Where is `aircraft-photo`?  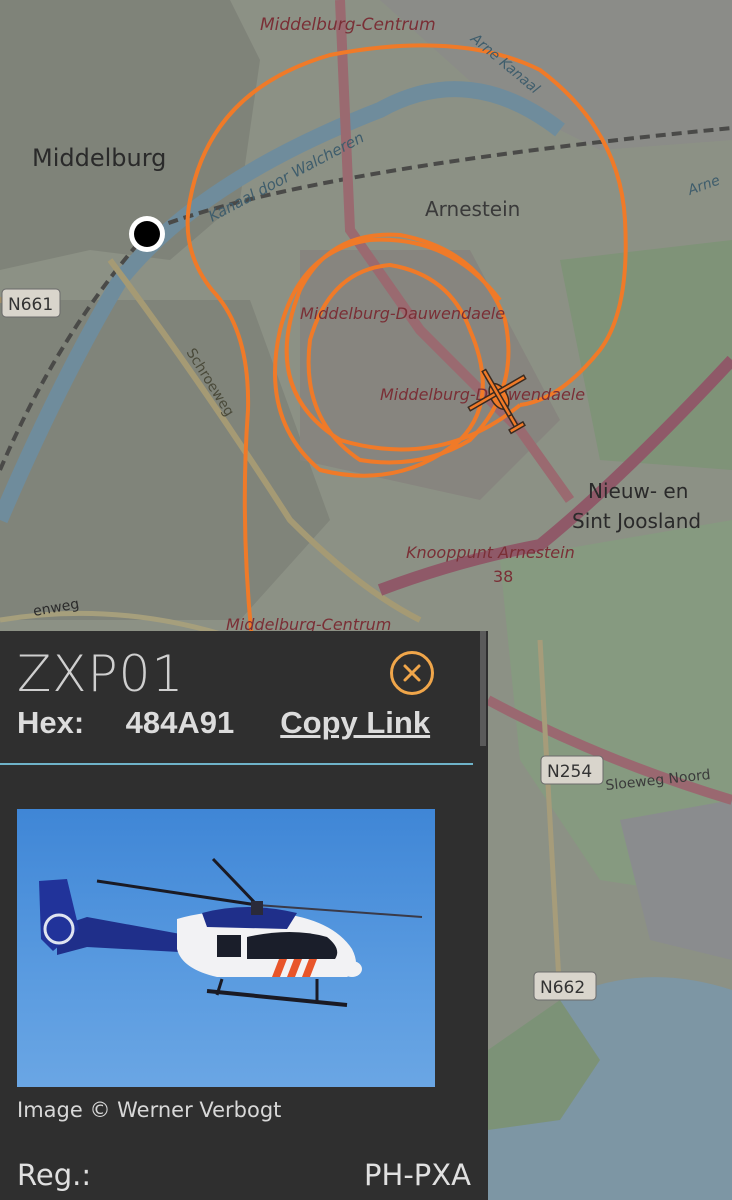 aircraft-photo is located at coordinates (226, 948).